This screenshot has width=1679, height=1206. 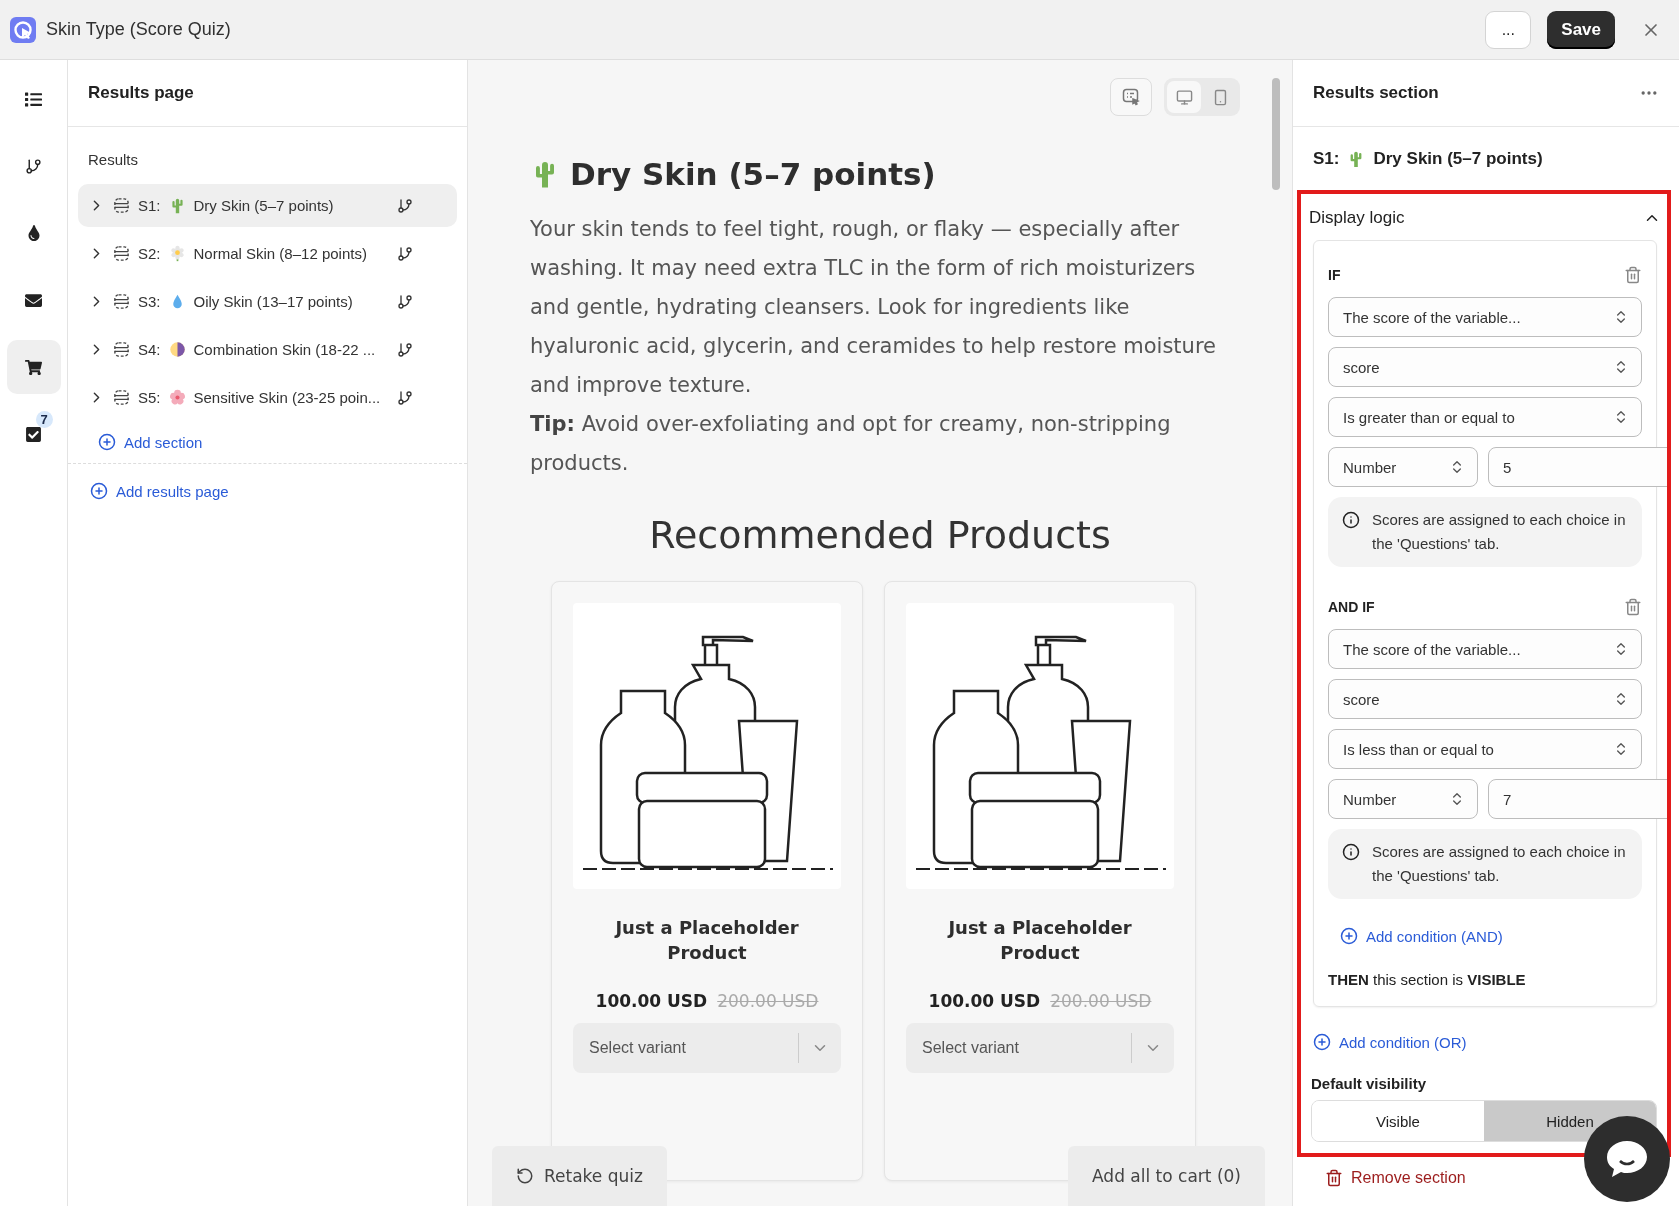 What do you see at coordinates (267, 253) in the screenshot?
I see `section-item: S2: Normal Skin (8–12 points)` at bounding box center [267, 253].